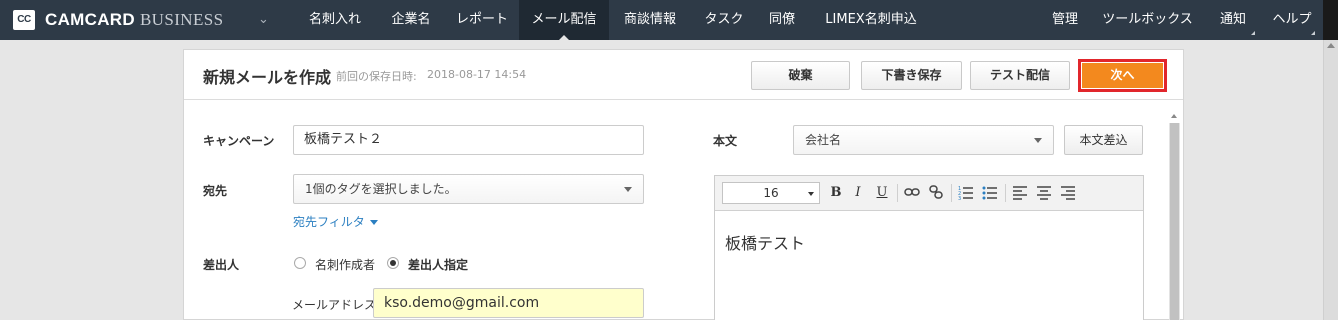  I want to click on editor-toolbar: 16 B I U 123, so click(929, 193).